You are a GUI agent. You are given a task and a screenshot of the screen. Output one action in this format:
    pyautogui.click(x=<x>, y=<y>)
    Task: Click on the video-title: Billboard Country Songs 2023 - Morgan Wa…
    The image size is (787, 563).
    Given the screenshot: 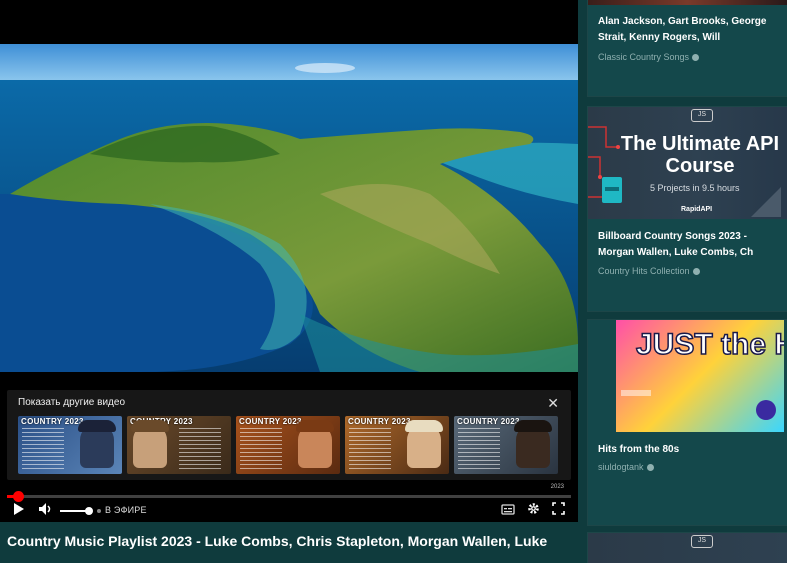 What is the action you would take?
    pyautogui.click(x=688, y=245)
    